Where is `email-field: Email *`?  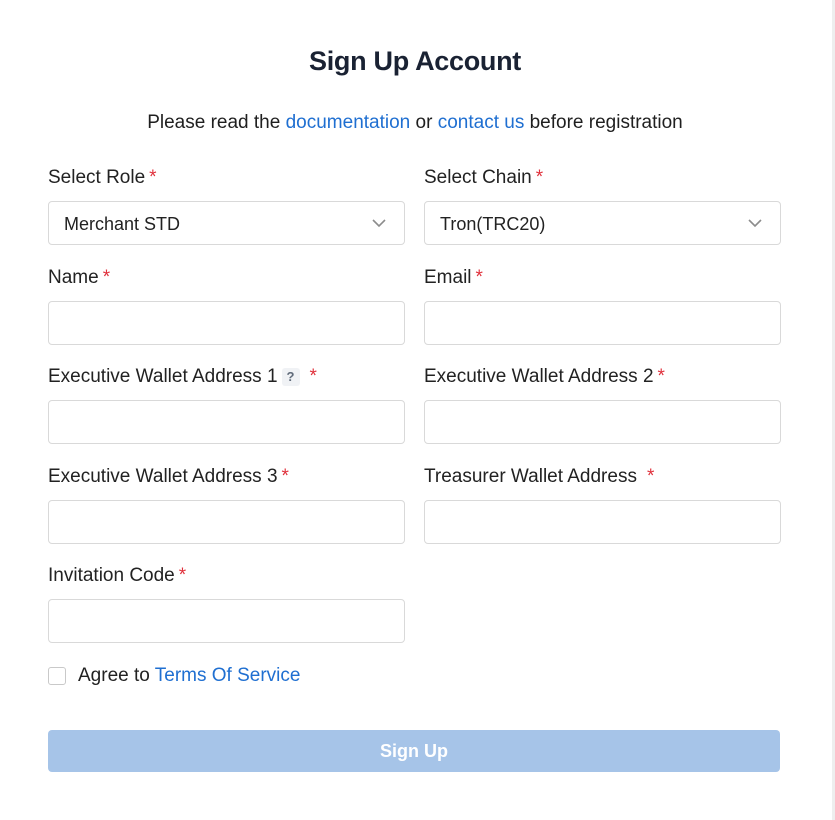 email-field: Email * is located at coordinates (602, 305).